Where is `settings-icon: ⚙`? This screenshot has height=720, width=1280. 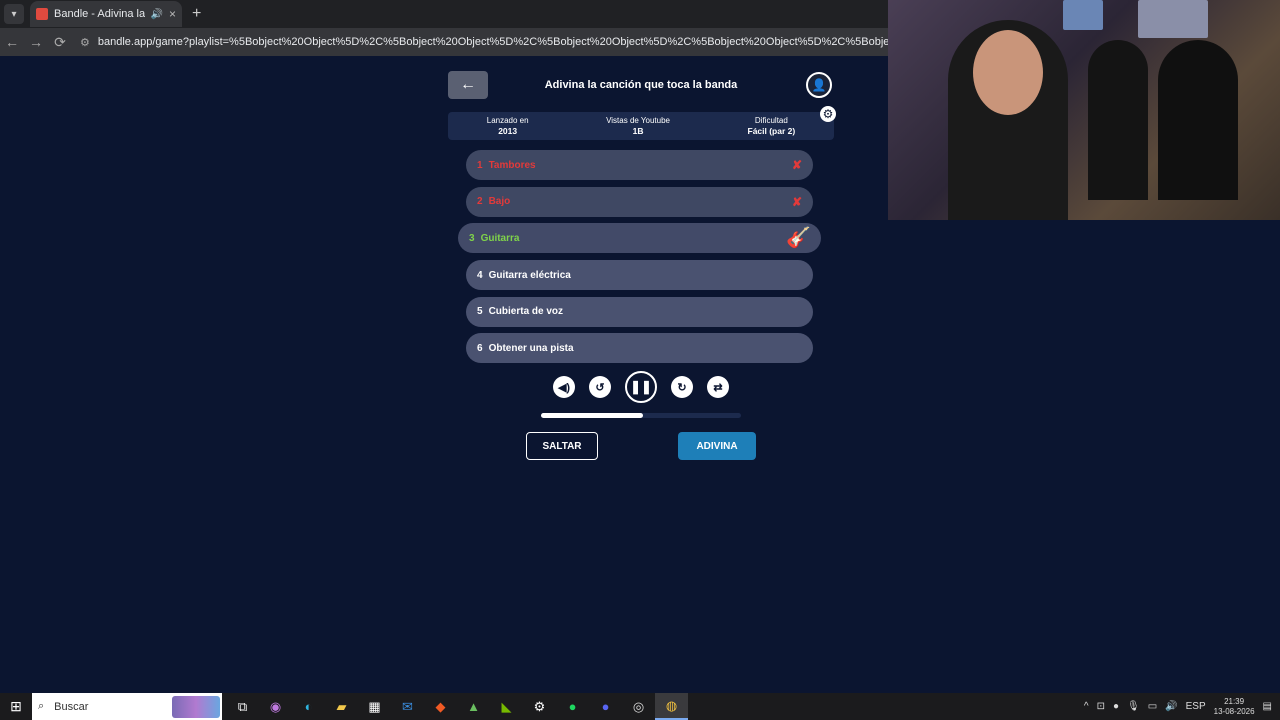
settings-icon: ⚙ is located at coordinates (539, 706).